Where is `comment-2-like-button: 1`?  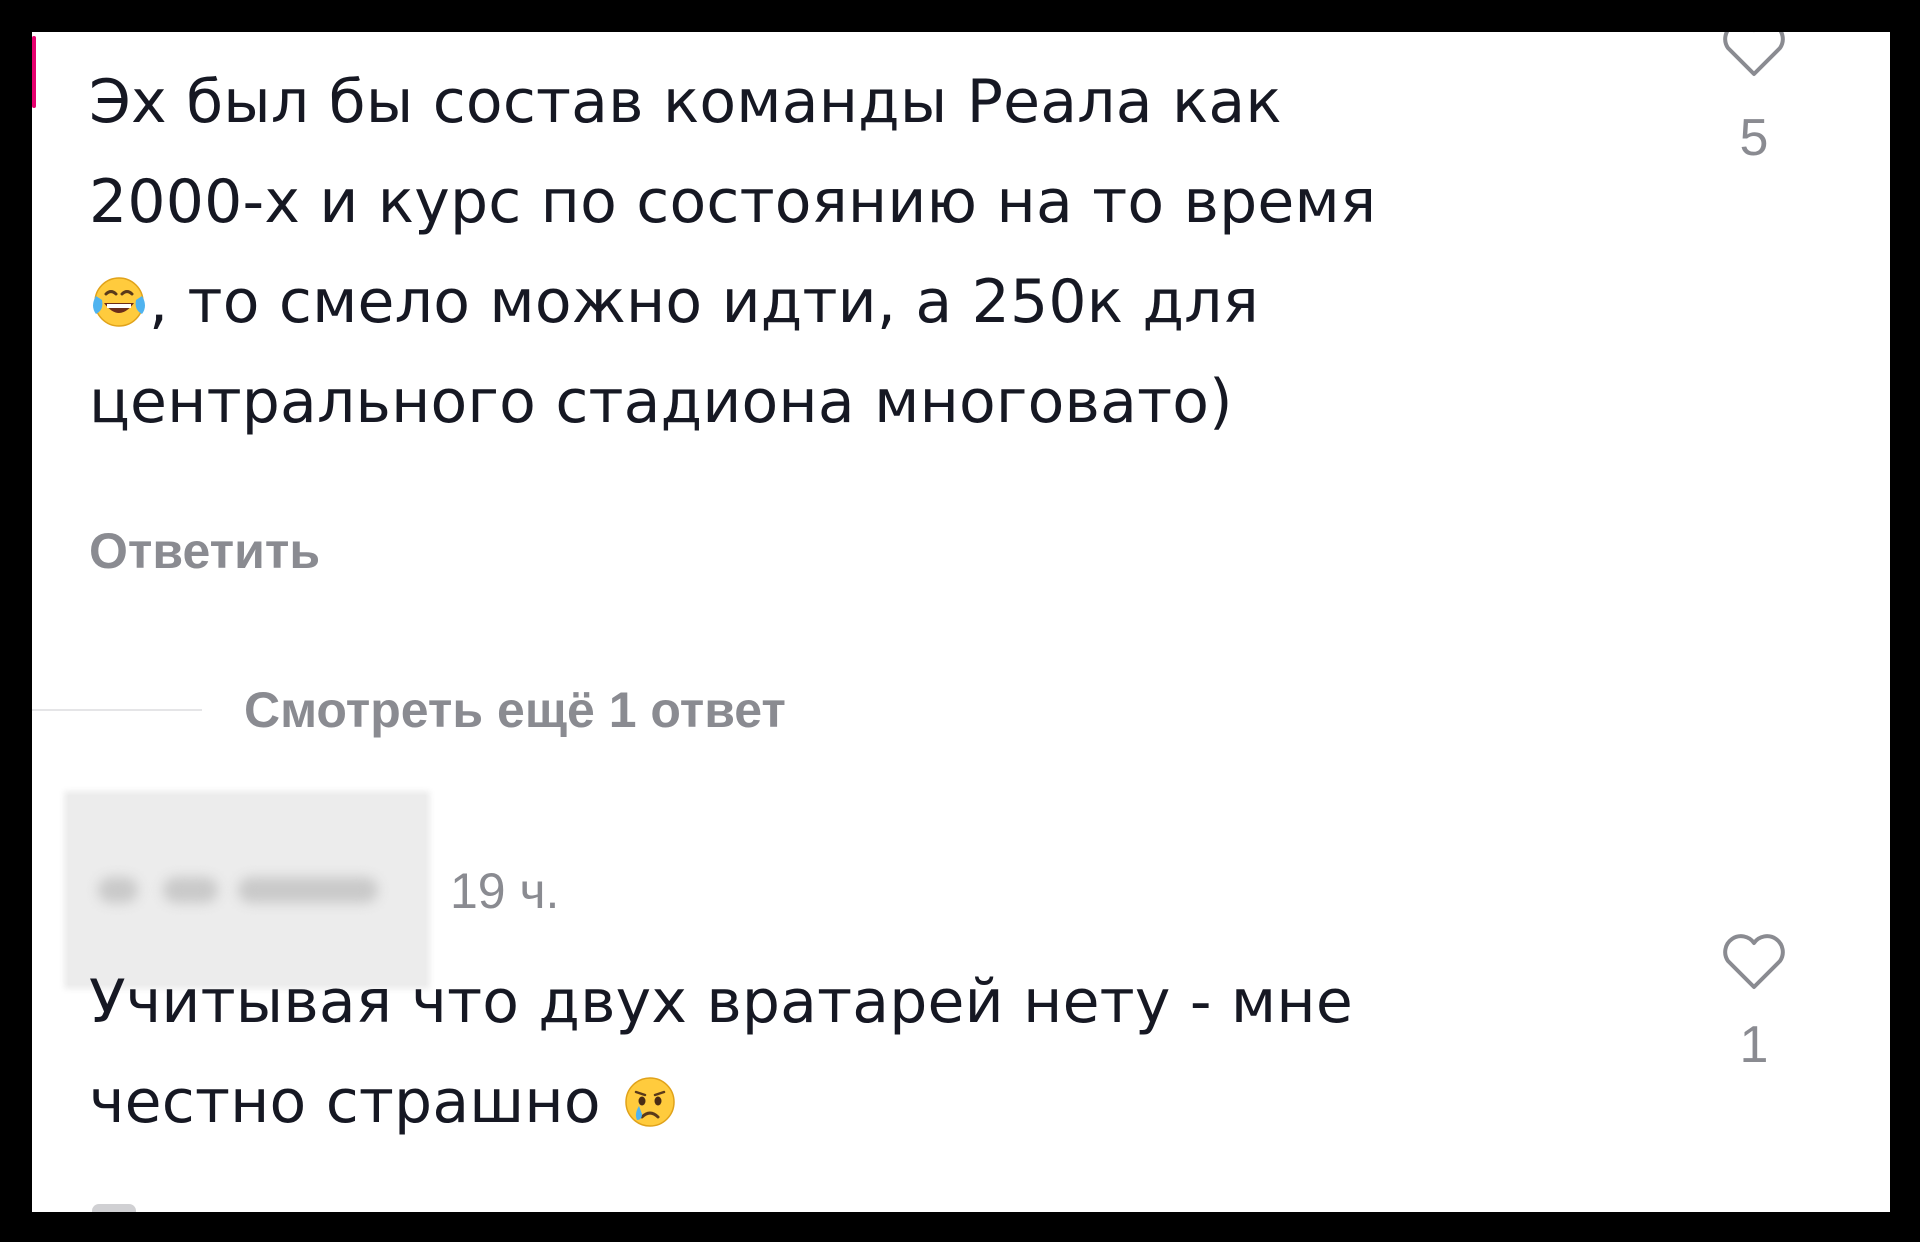 comment-2-like-button: 1 is located at coordinates (1754, 1001).